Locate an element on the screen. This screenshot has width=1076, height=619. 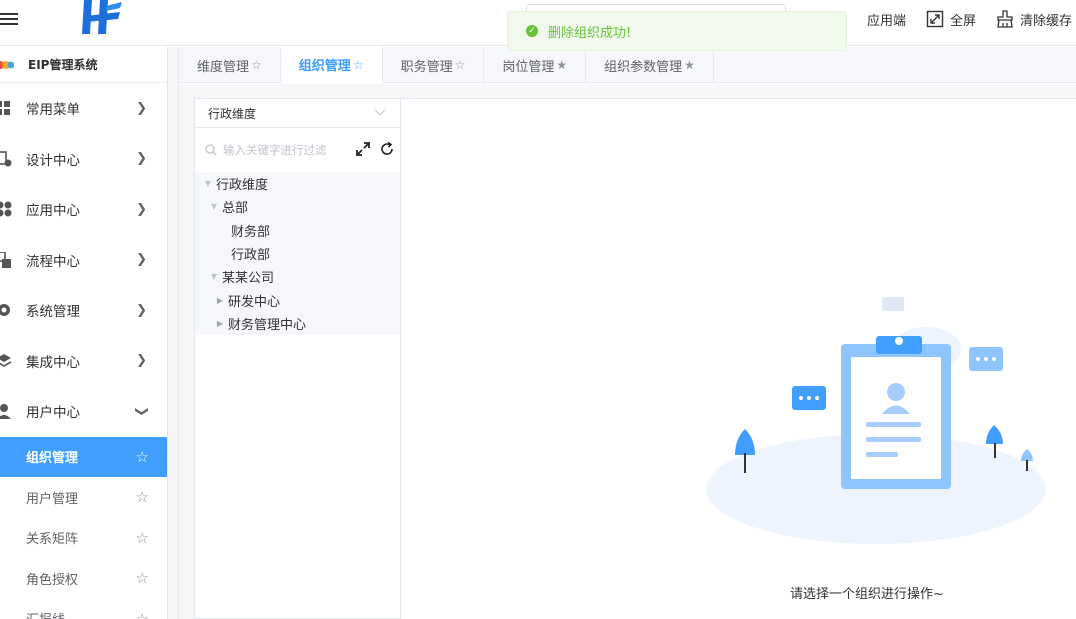
tree-node-admin-dimension: ▼ 行政维度 is located at coordinates (297, 183).